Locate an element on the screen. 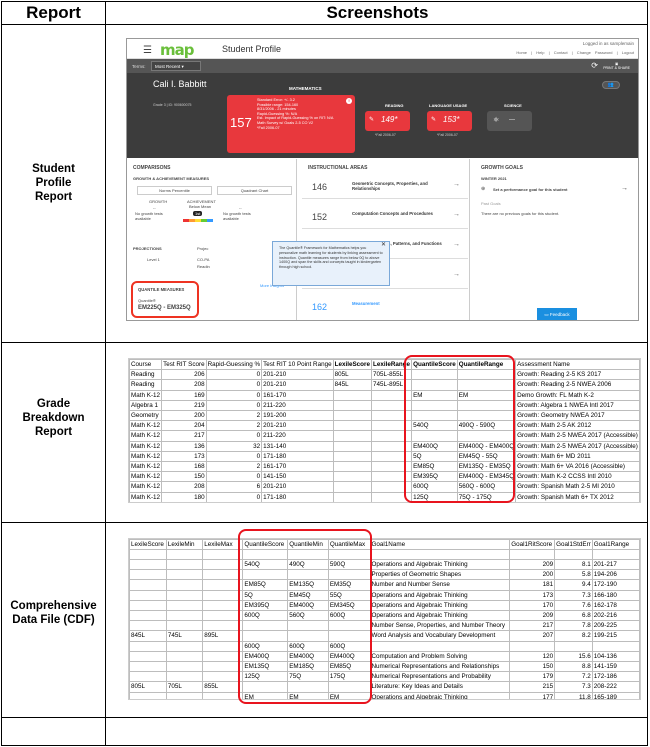  science-score-card: ⚛ --- is located at coordinates (509, 121).